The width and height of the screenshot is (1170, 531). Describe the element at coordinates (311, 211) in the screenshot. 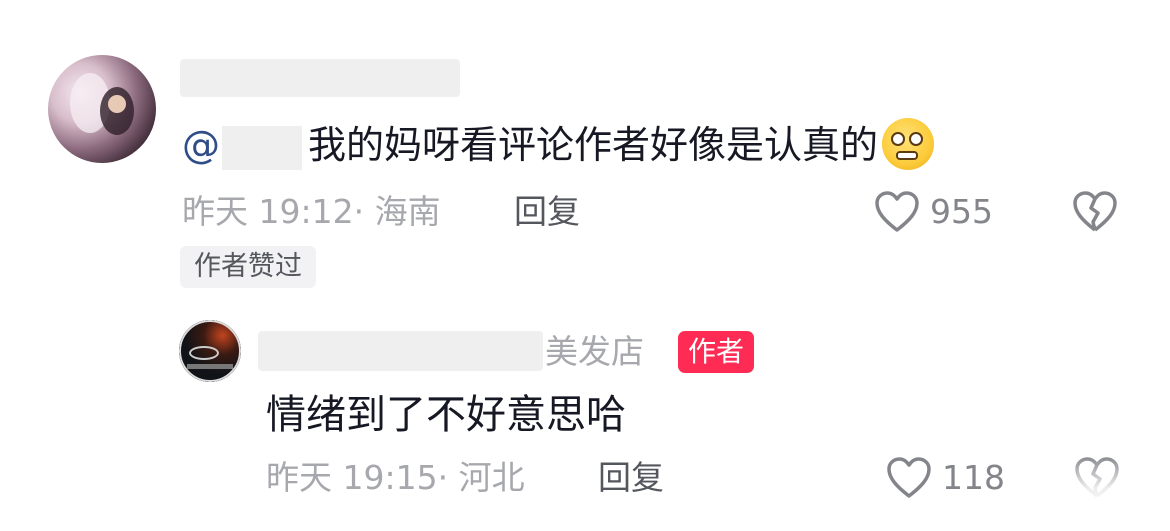

I see `comment-timestamp-location: 昨天 19:12· 海南` at that location.